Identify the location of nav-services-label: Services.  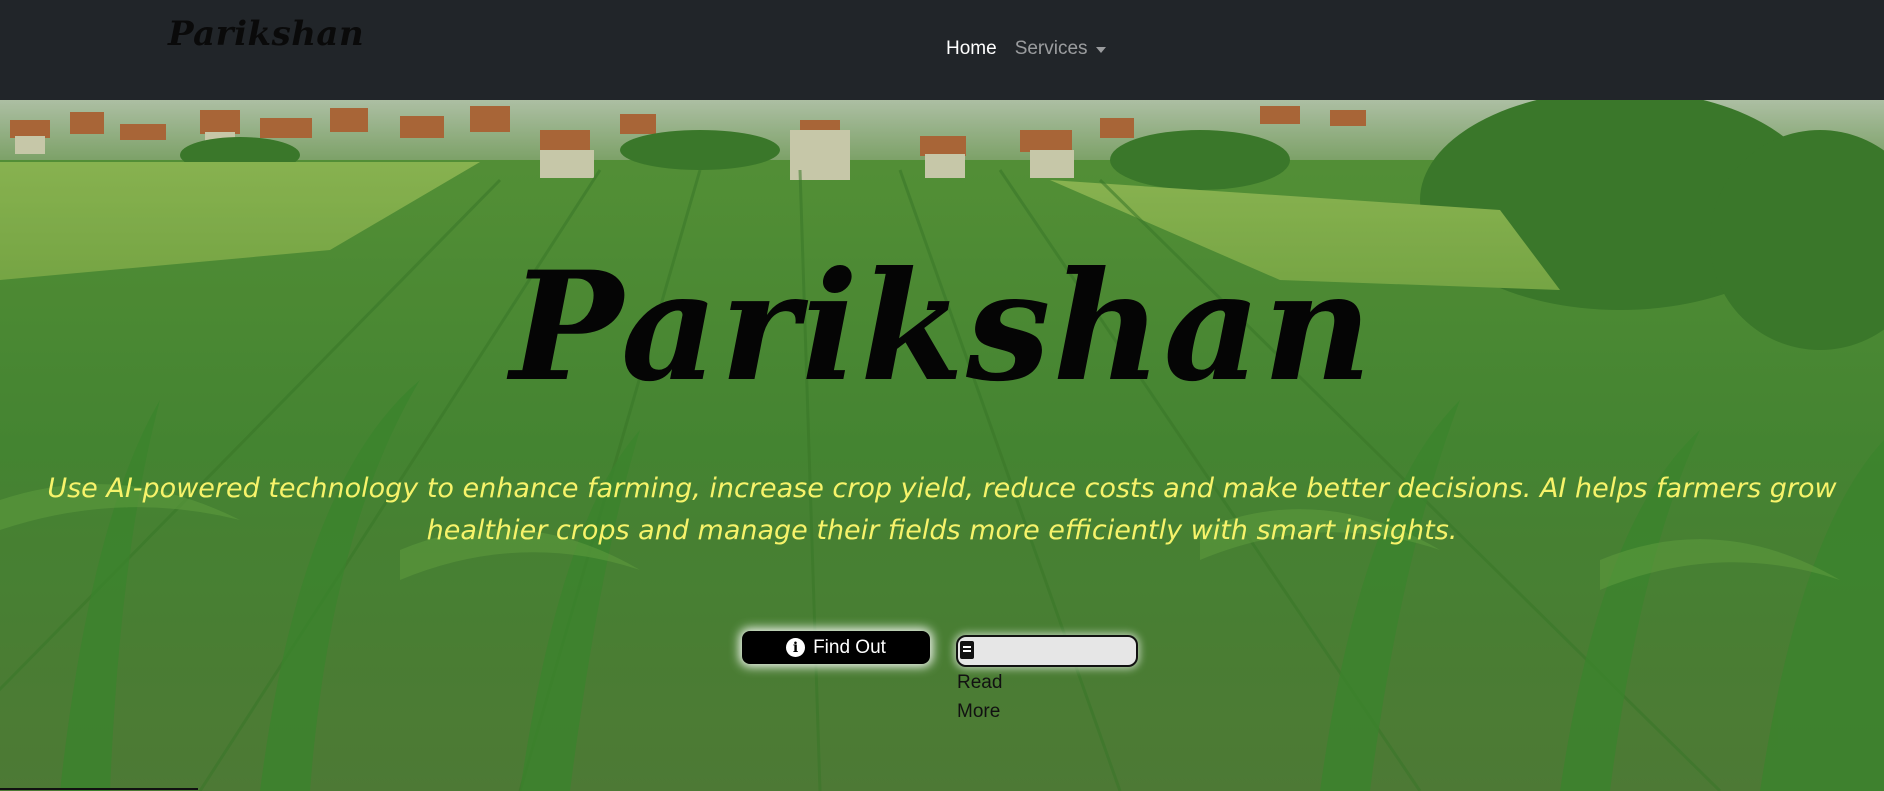
(1051, 48).